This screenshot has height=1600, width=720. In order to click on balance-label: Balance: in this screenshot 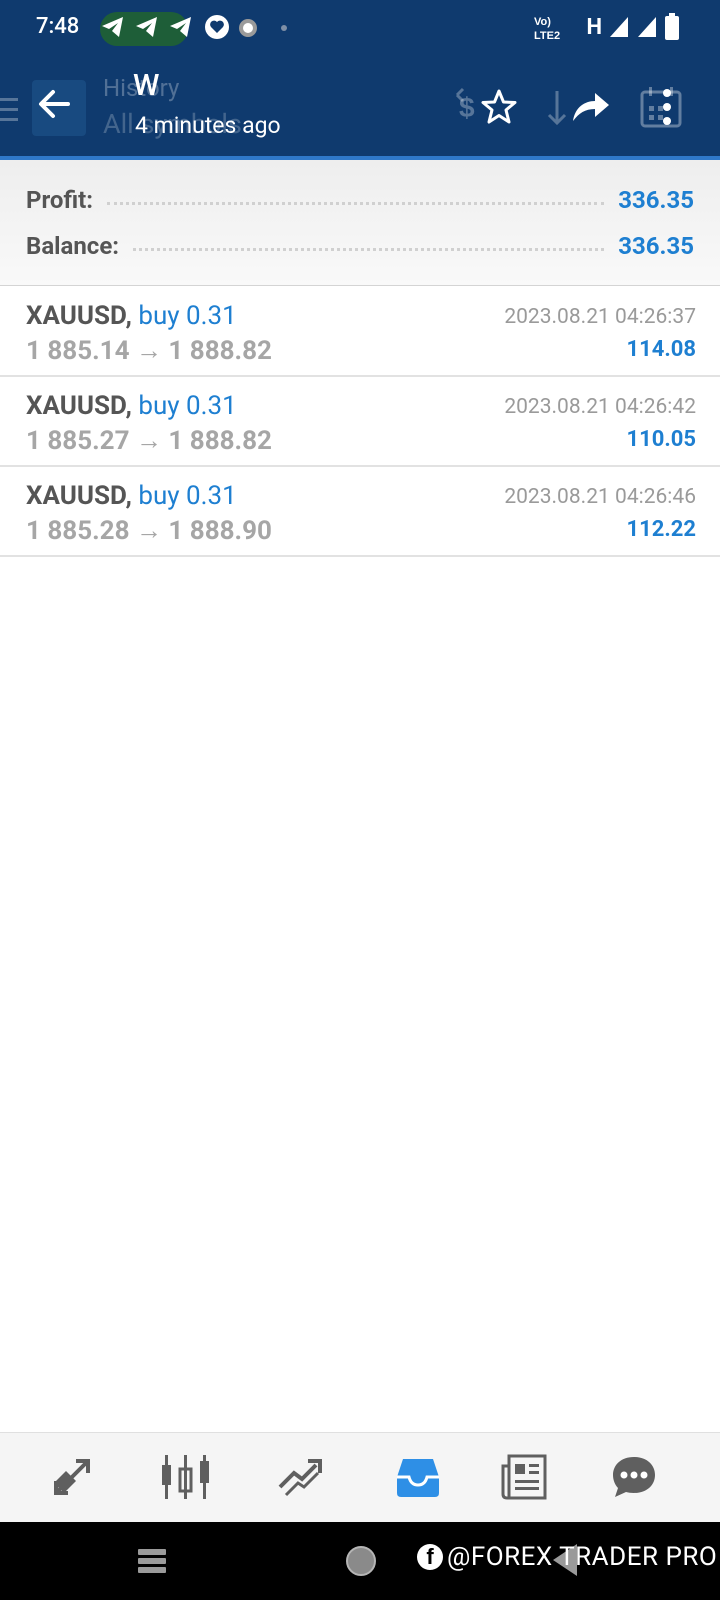, I will do `click(73, 246)`.